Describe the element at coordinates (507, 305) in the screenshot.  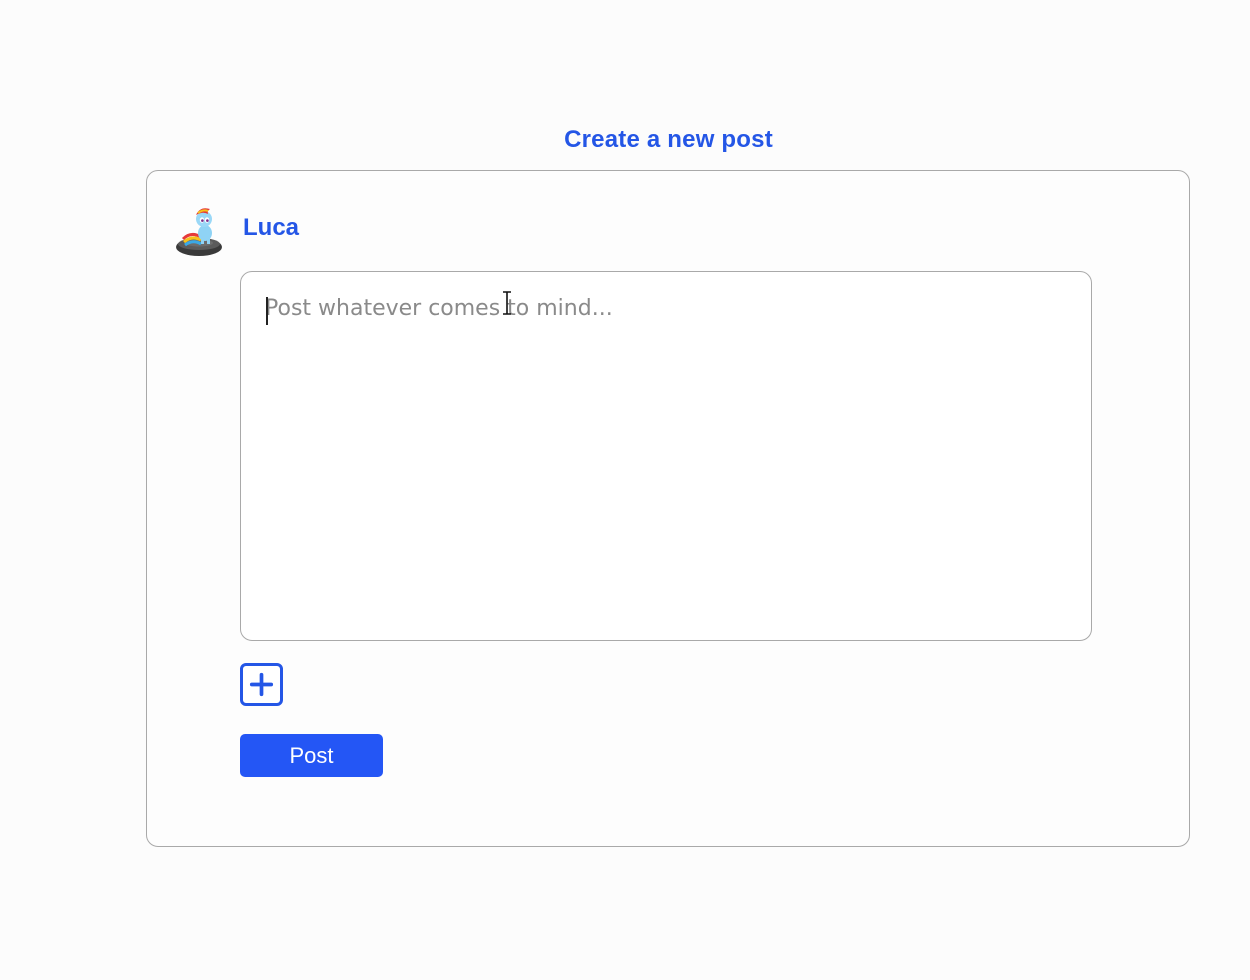
I see `i-beam-cursor-icon` at that location.